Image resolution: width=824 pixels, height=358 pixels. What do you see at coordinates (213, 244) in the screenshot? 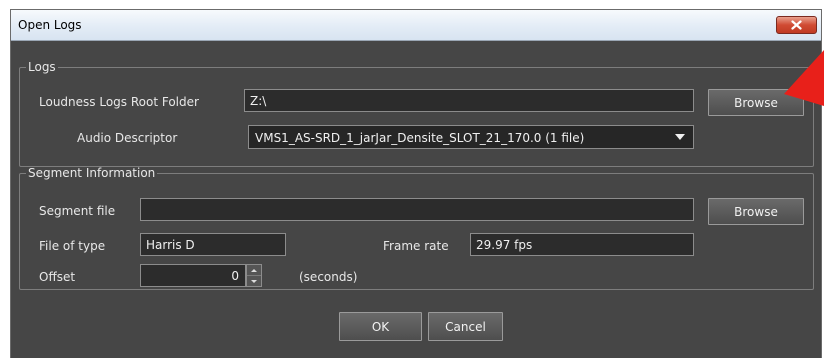
I see `file-type-input: Harris D` at bounding box center [213, 244].